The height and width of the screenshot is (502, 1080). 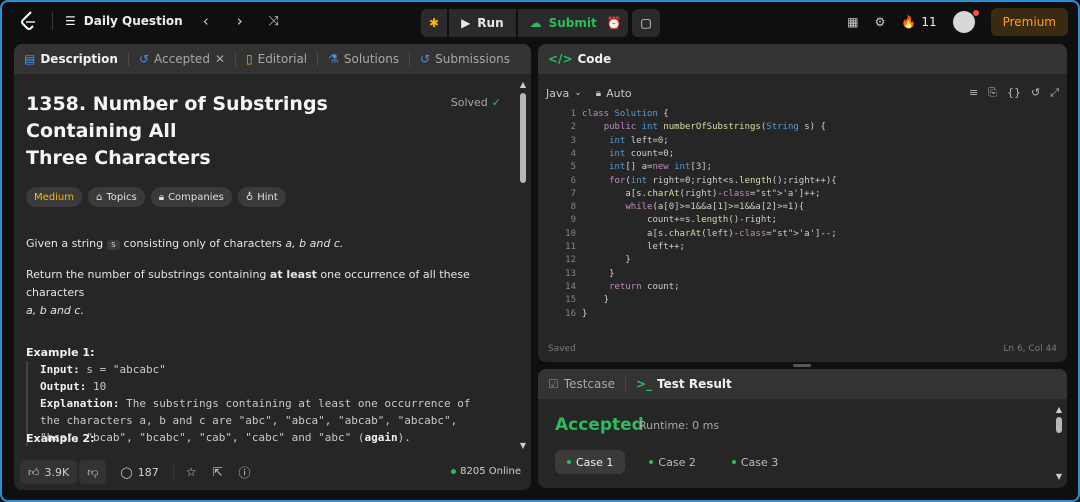 What do you see at coordinates (80, 403) in the screenshot?
I see `explanation-label: Explanation:` at bounding box center [80, 403].